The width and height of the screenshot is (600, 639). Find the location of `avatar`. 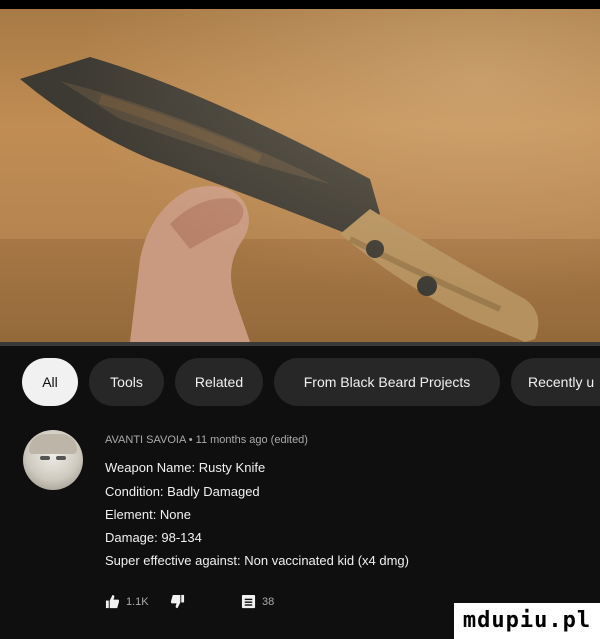

avatar is located at coordinates (53, 460).